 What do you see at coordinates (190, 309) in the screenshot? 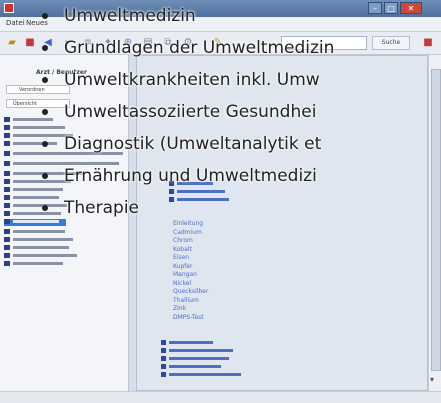
I see `tree-item: Zink` at bounding box center [190, 309].